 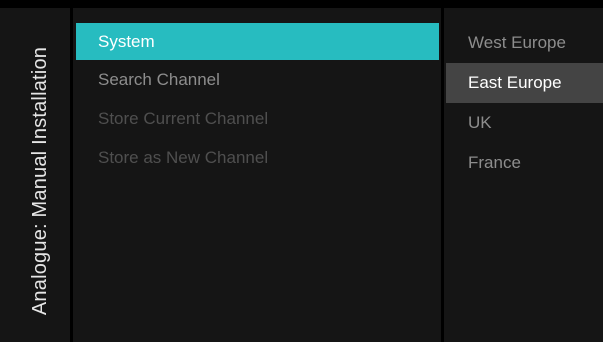 What do you see at coordinates (524, 163) in the screenshot?
I see `option-france: France` at bounding box center [524, 163].